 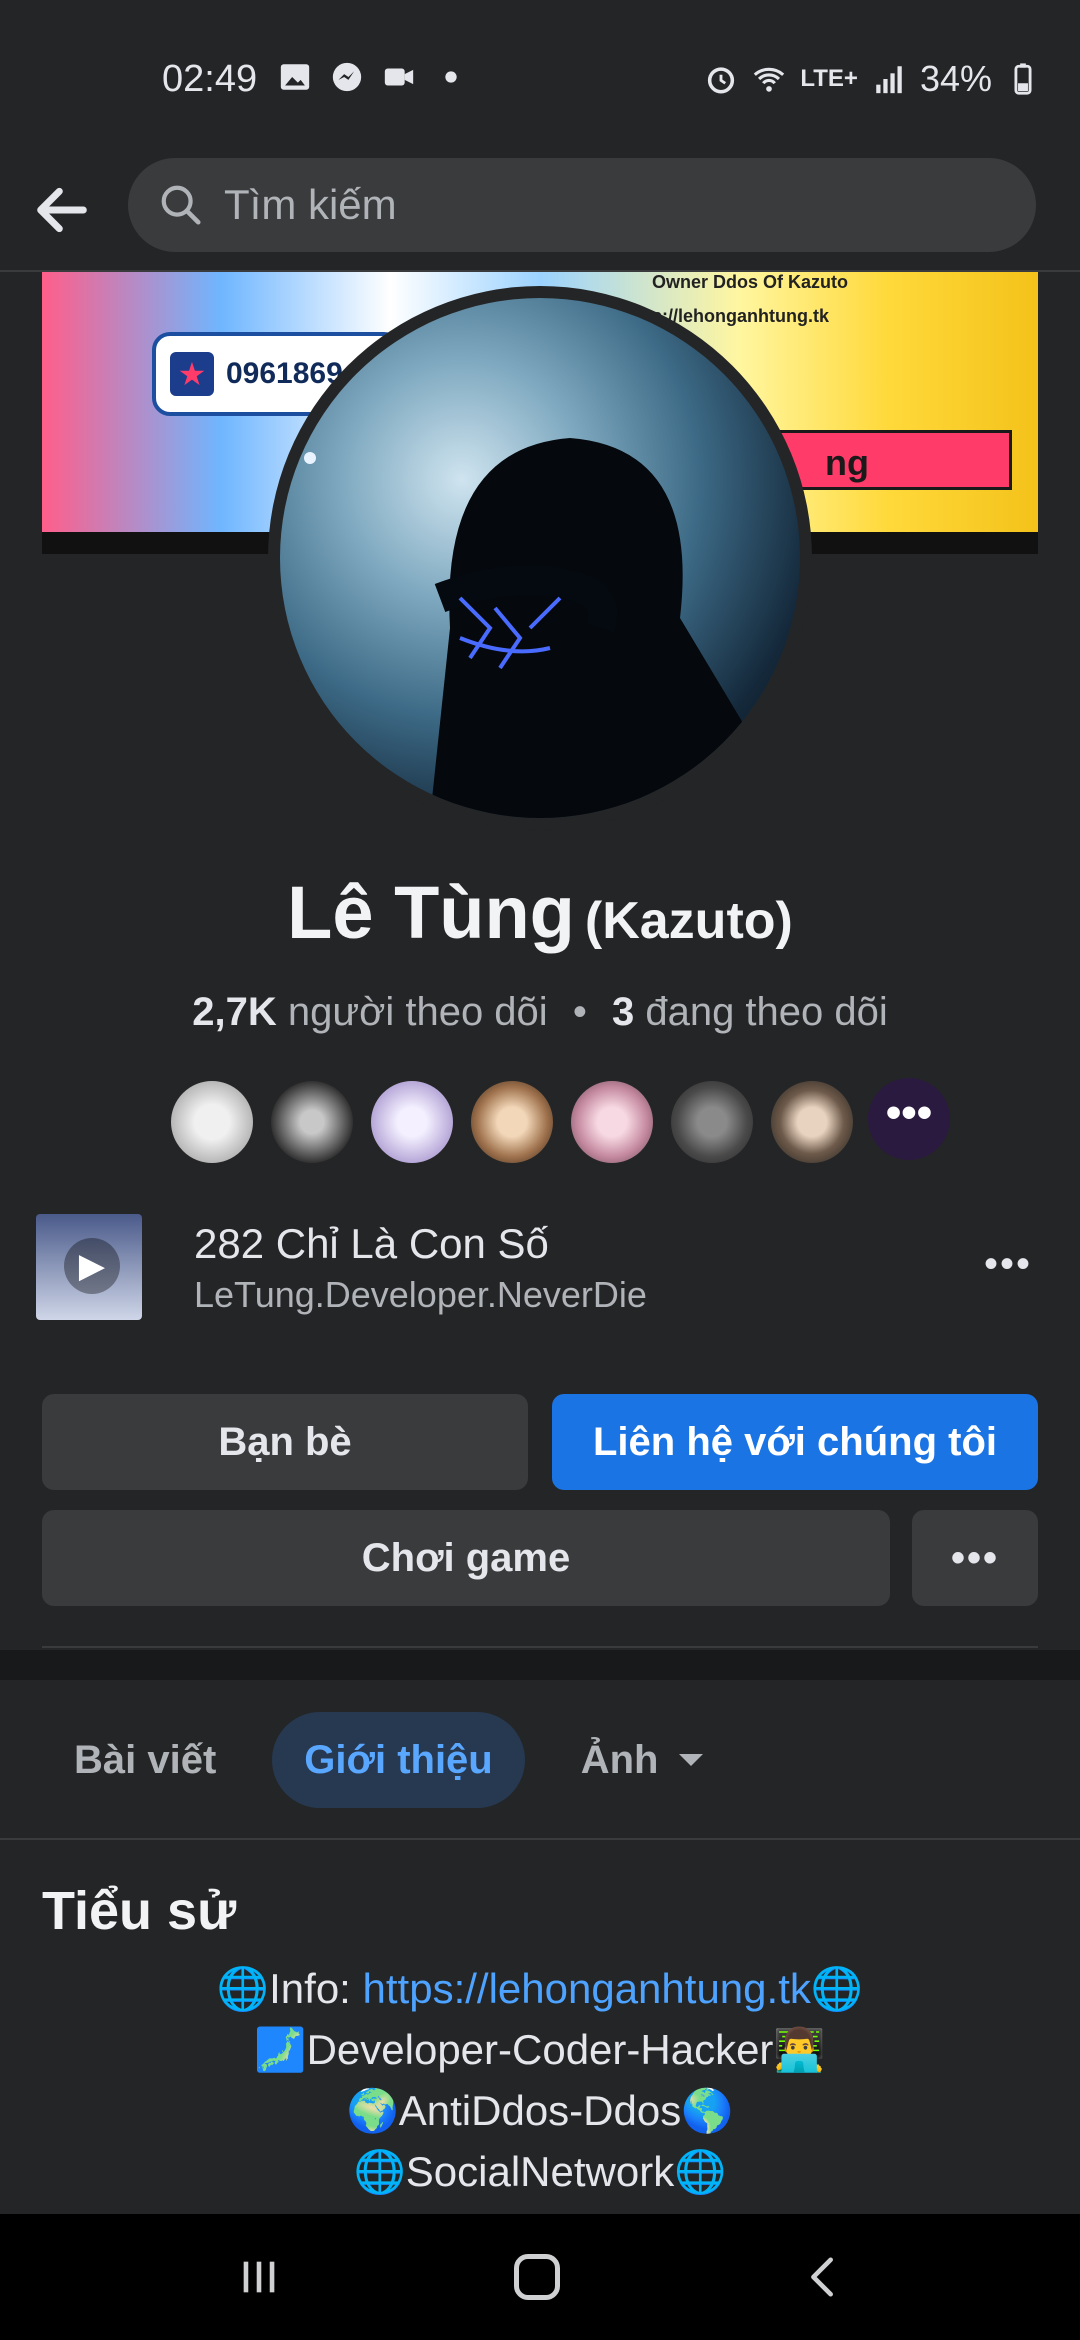 I want to click on bio-line-social: 🌐SocialNetwork🌐, so click(x=540, y=2171).